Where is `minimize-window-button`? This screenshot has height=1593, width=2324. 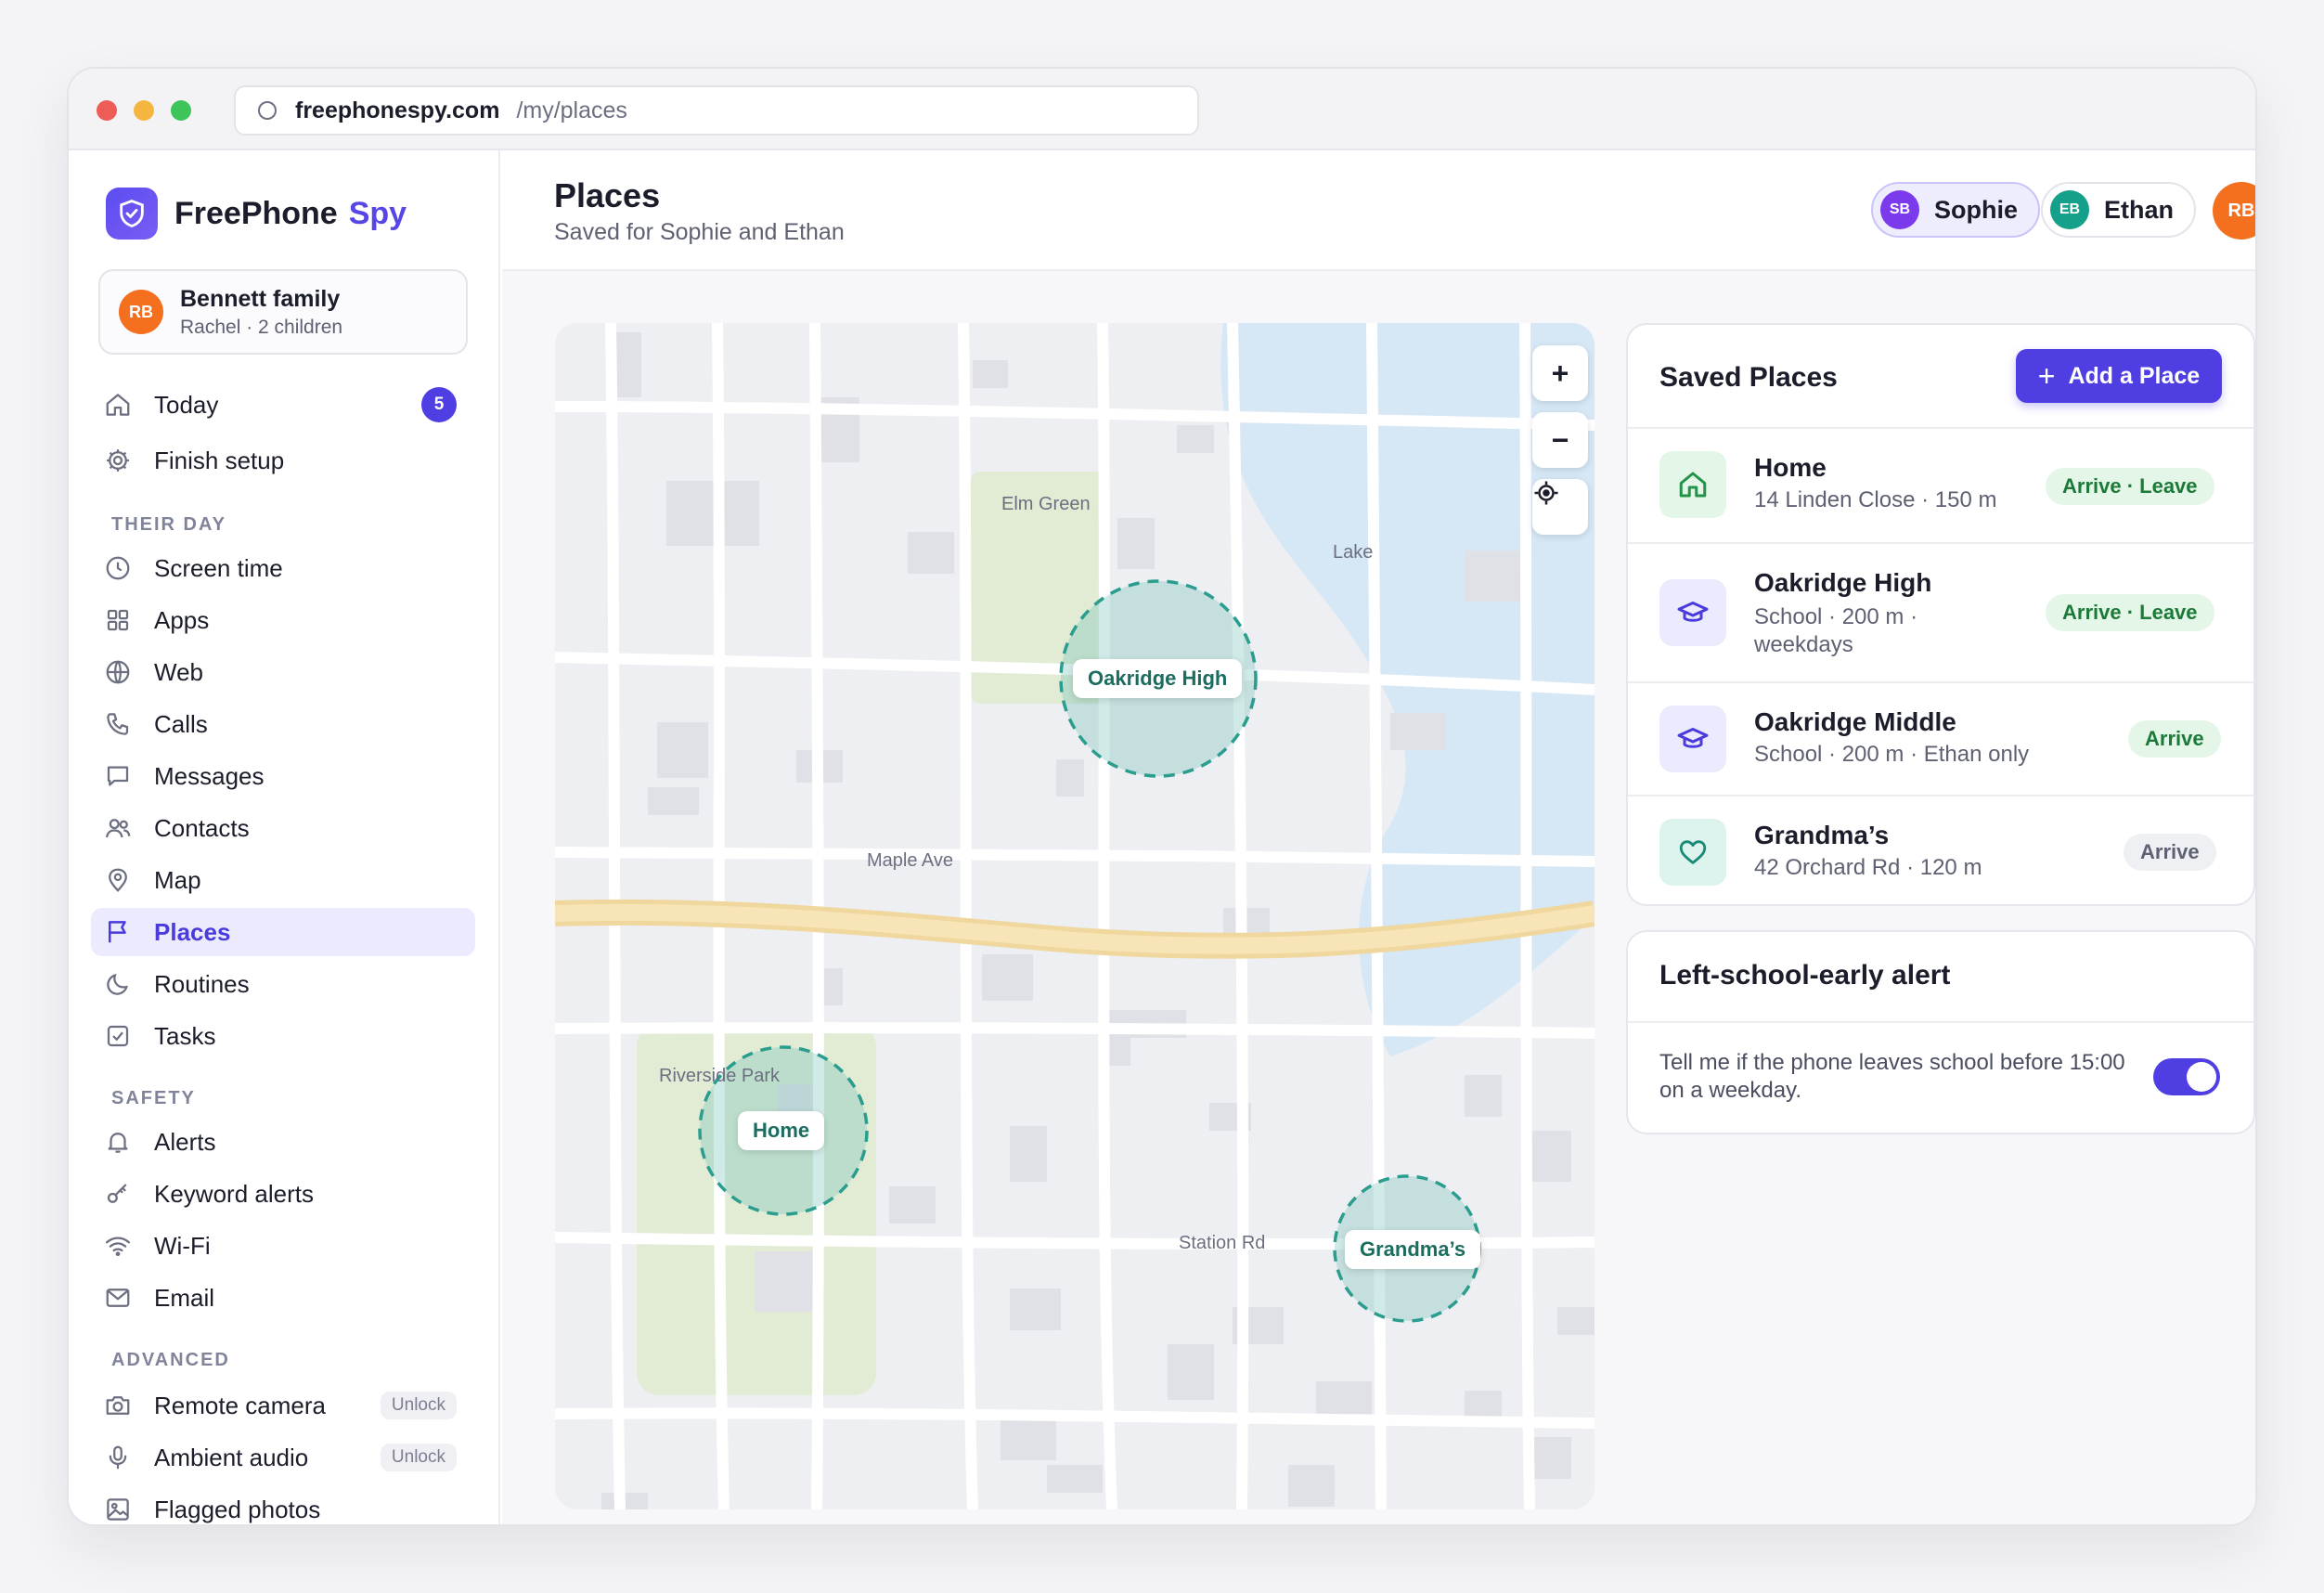
minimize-window-button is located at coordinates (144, 110).